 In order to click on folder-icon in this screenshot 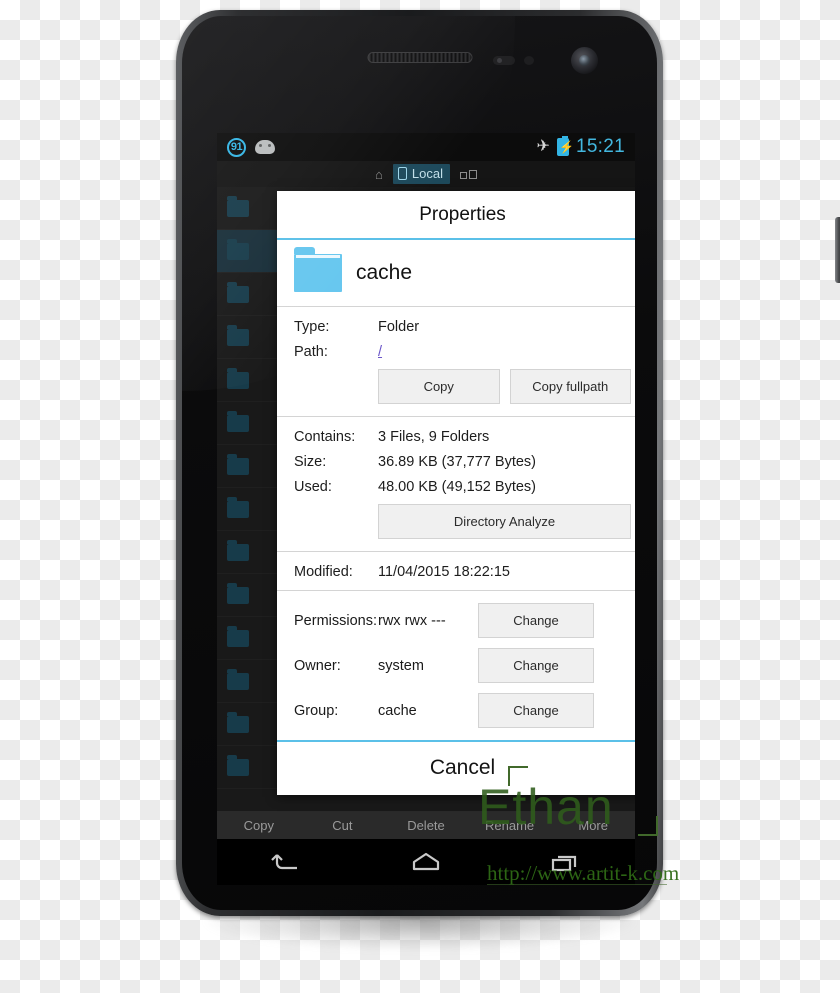, I will do `click(318, 269)`.